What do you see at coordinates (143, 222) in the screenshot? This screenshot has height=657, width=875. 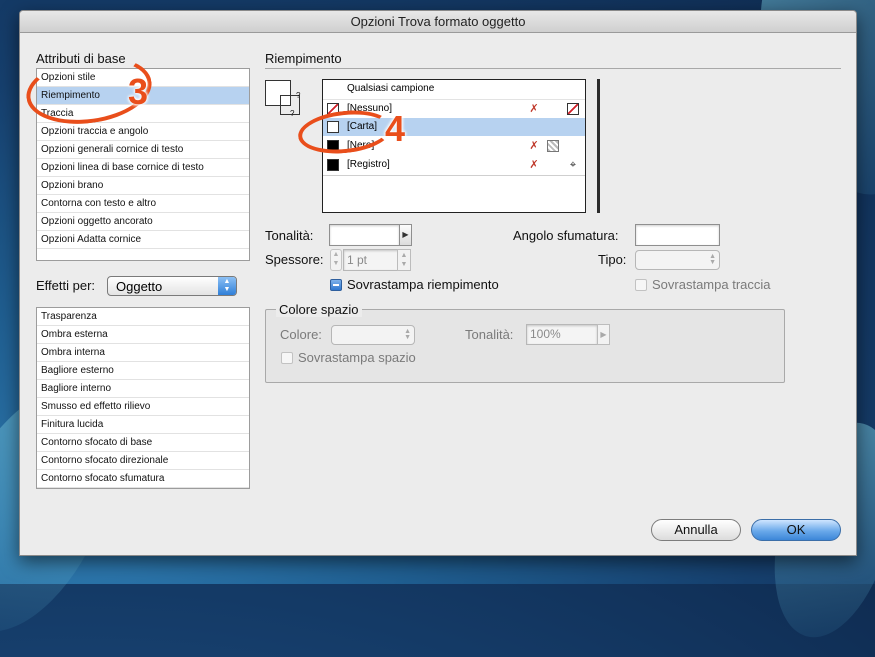 I see `attribute-list-item: Opzioni oggetto ancorato` at bounding box center [143, 222].